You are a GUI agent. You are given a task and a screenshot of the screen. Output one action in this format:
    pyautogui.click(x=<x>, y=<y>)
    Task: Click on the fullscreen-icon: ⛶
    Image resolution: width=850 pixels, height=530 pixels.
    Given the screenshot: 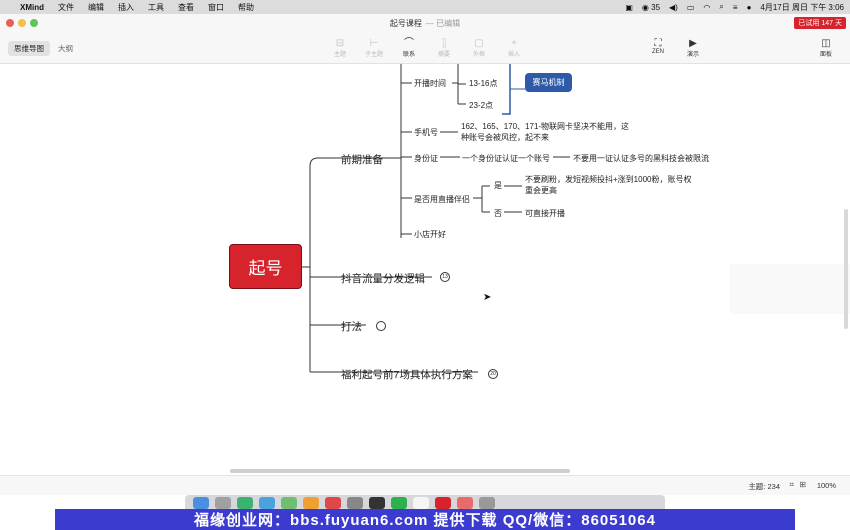 What is the action you would take?
    pyautogui.click(x=658, y=43)
    